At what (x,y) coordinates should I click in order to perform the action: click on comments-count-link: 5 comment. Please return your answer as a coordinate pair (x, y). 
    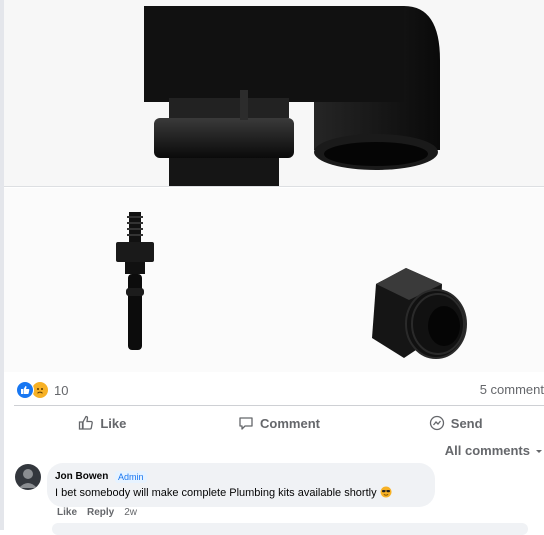
    Looking at the image, I should click on (512, 389).